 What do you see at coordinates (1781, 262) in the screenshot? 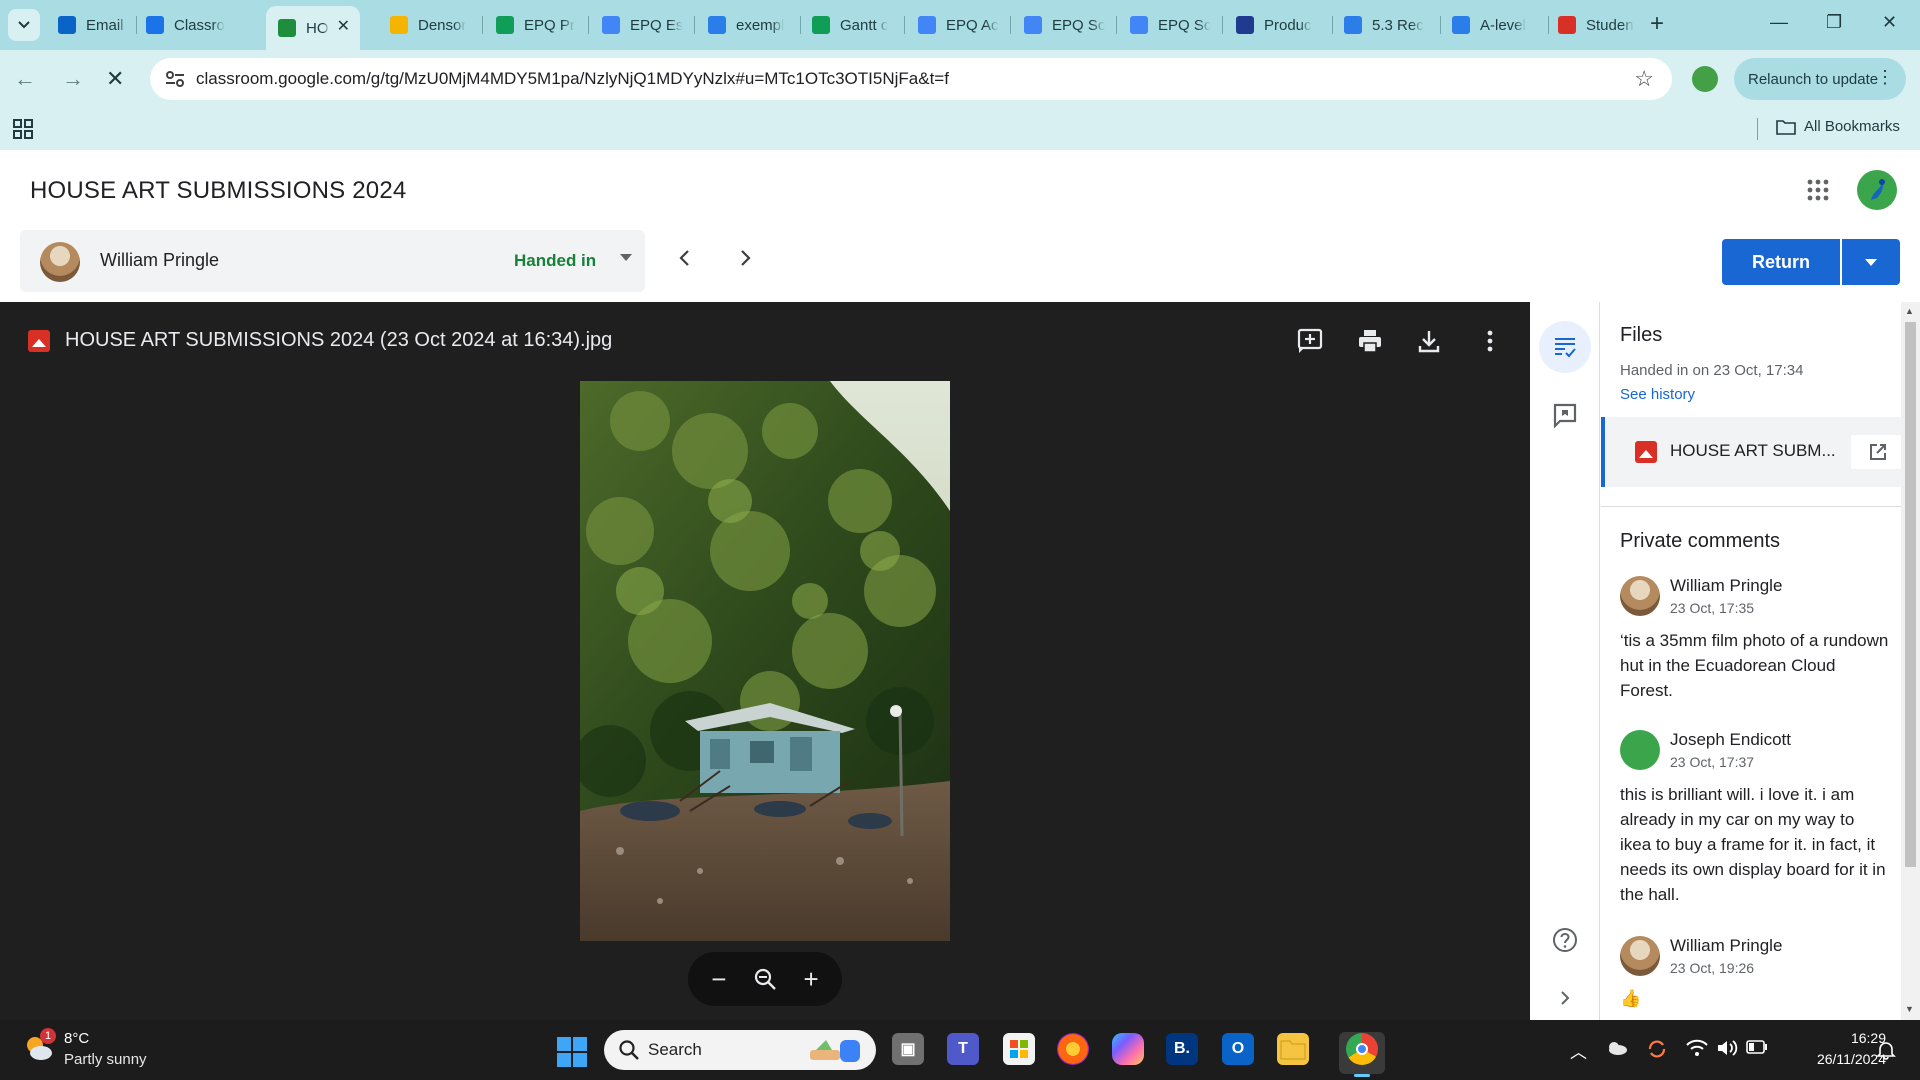
I see `return-button: Return` at bounding box center [1781, 262].